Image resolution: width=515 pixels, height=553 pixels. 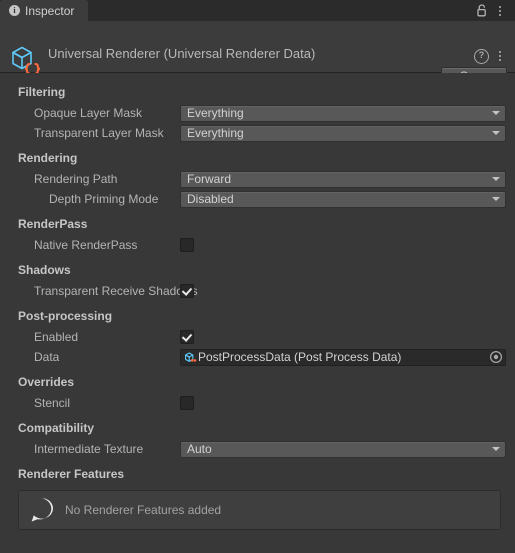 I want to click on field-row-depth-priming-mode: Depth Priming Mode Disabled, so click(x=257, y=199).